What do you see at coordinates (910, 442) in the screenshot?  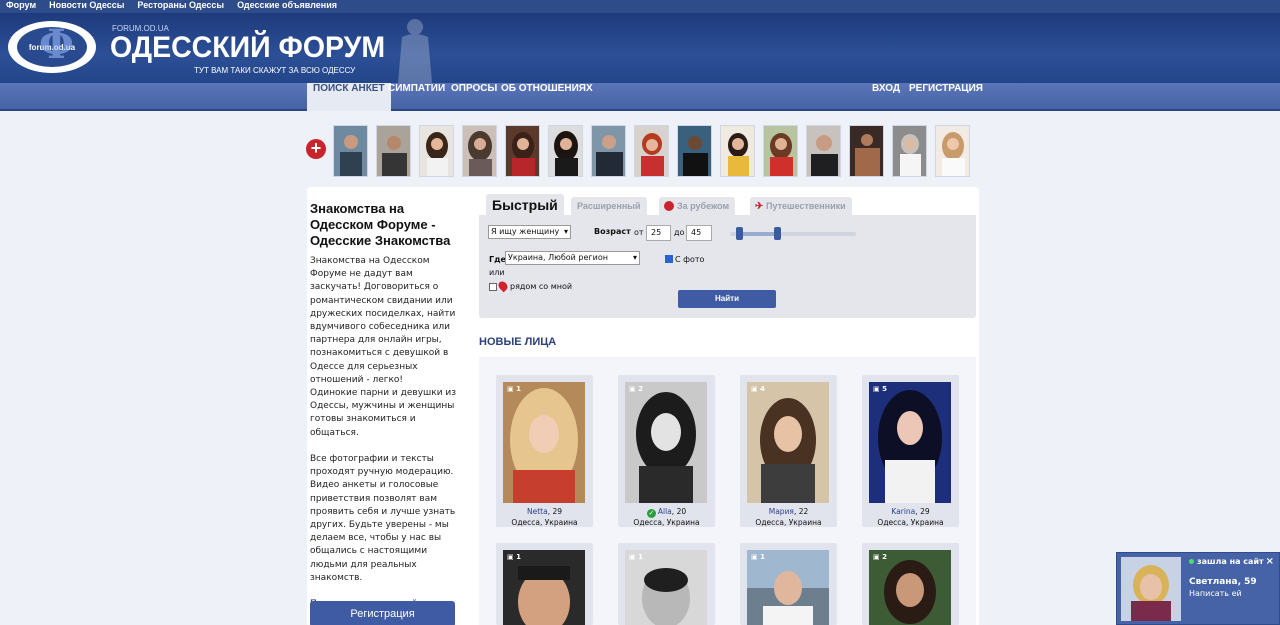 I see `profile-photo: ▣ 5` at bounding box center [910, 442].